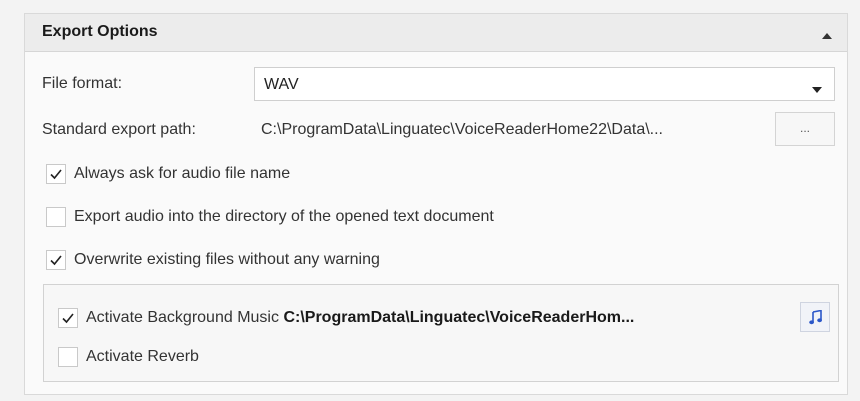 The image size is (860, 401). I want to click on file-format-select: WAV, so click(544, 84).